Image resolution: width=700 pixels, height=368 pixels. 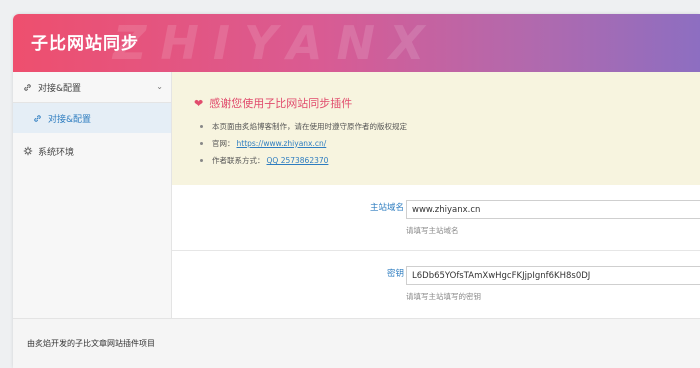 I want to click on footer-text: 由炙焰开发的子比文章网站插件项目, so click(x=91, y=343).